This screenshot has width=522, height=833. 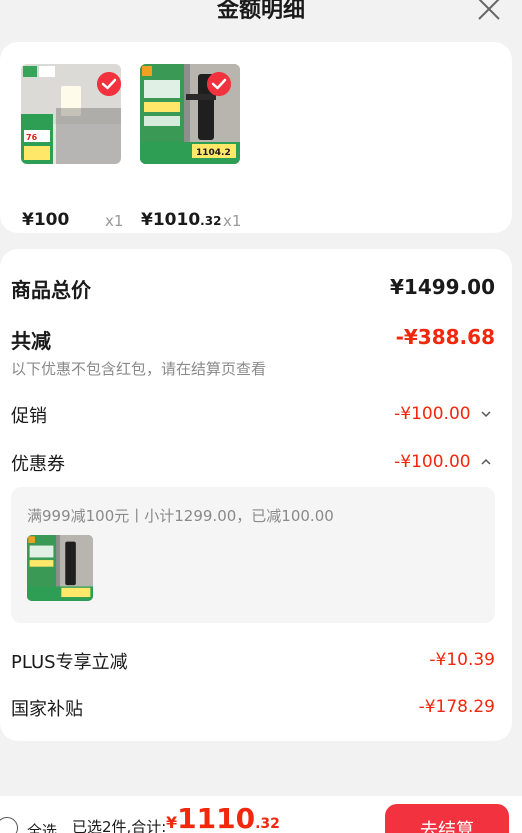 I want to click on select-all-radio, so click(x=9, y=825).